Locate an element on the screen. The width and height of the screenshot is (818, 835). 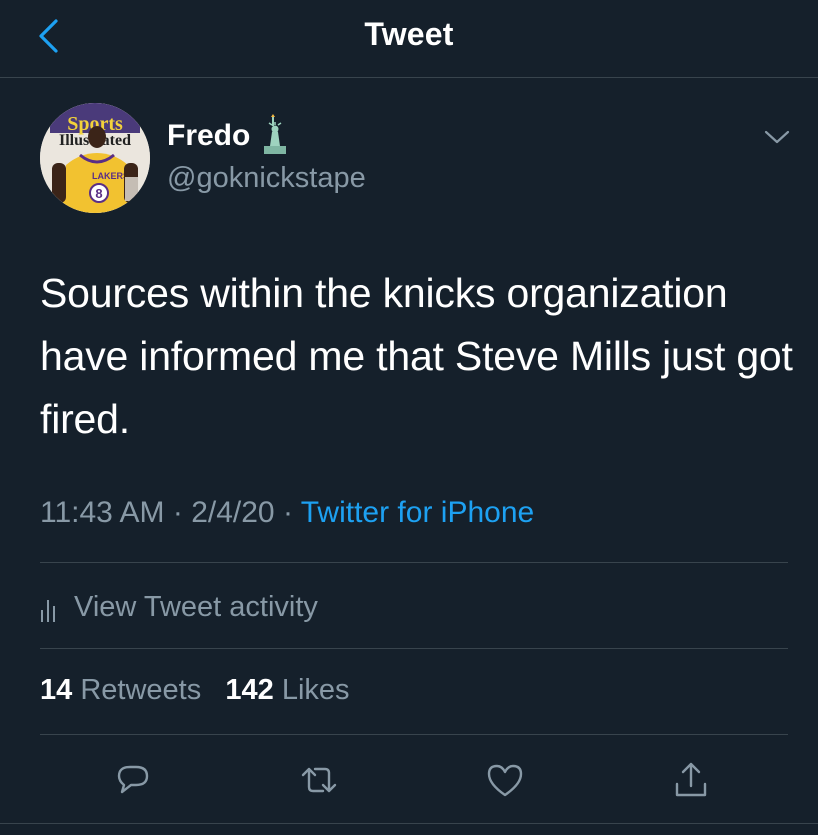
svg-text: 8 is located at coordinates (98, 193).